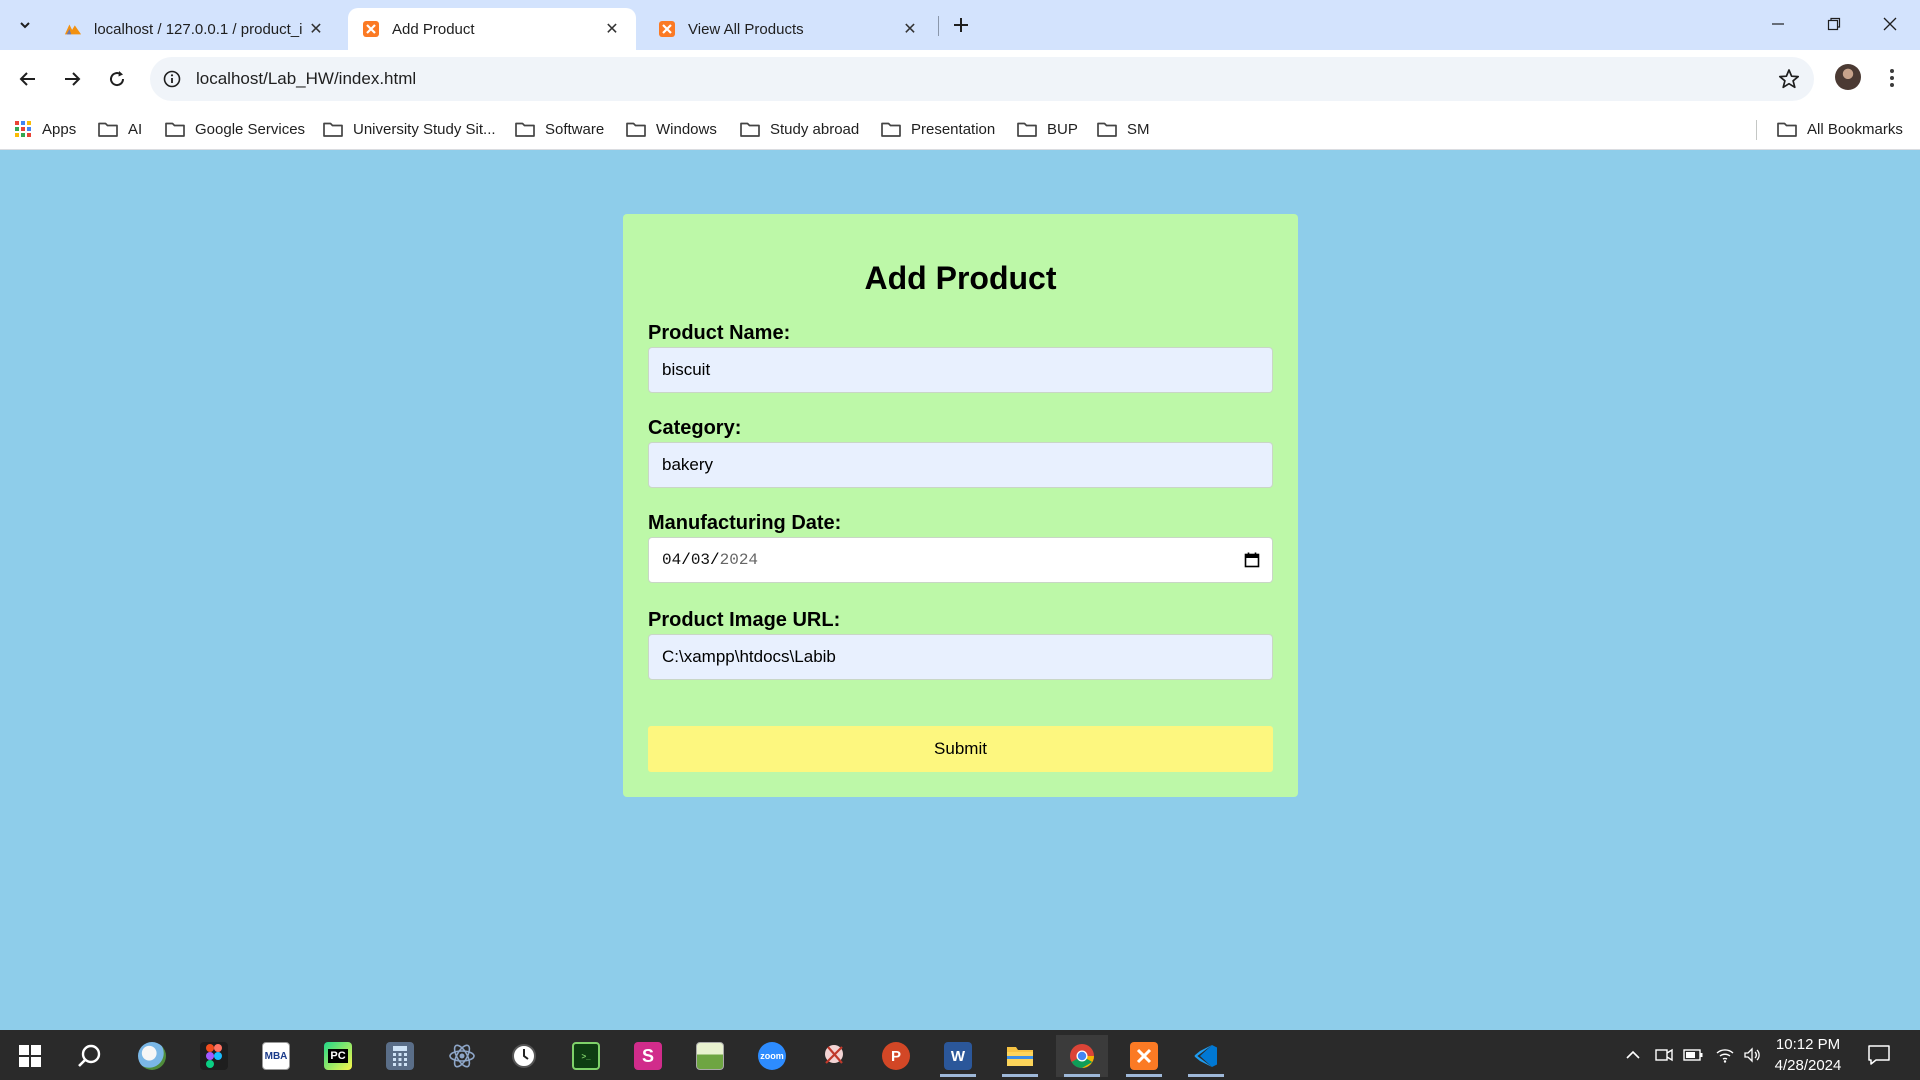 The height and width of the screenshot is (1080, 1920). What do you see at coordinates (1753, 1055) in the screenshot?
I see `volume-icon` at bounding box center [1753, 1055].